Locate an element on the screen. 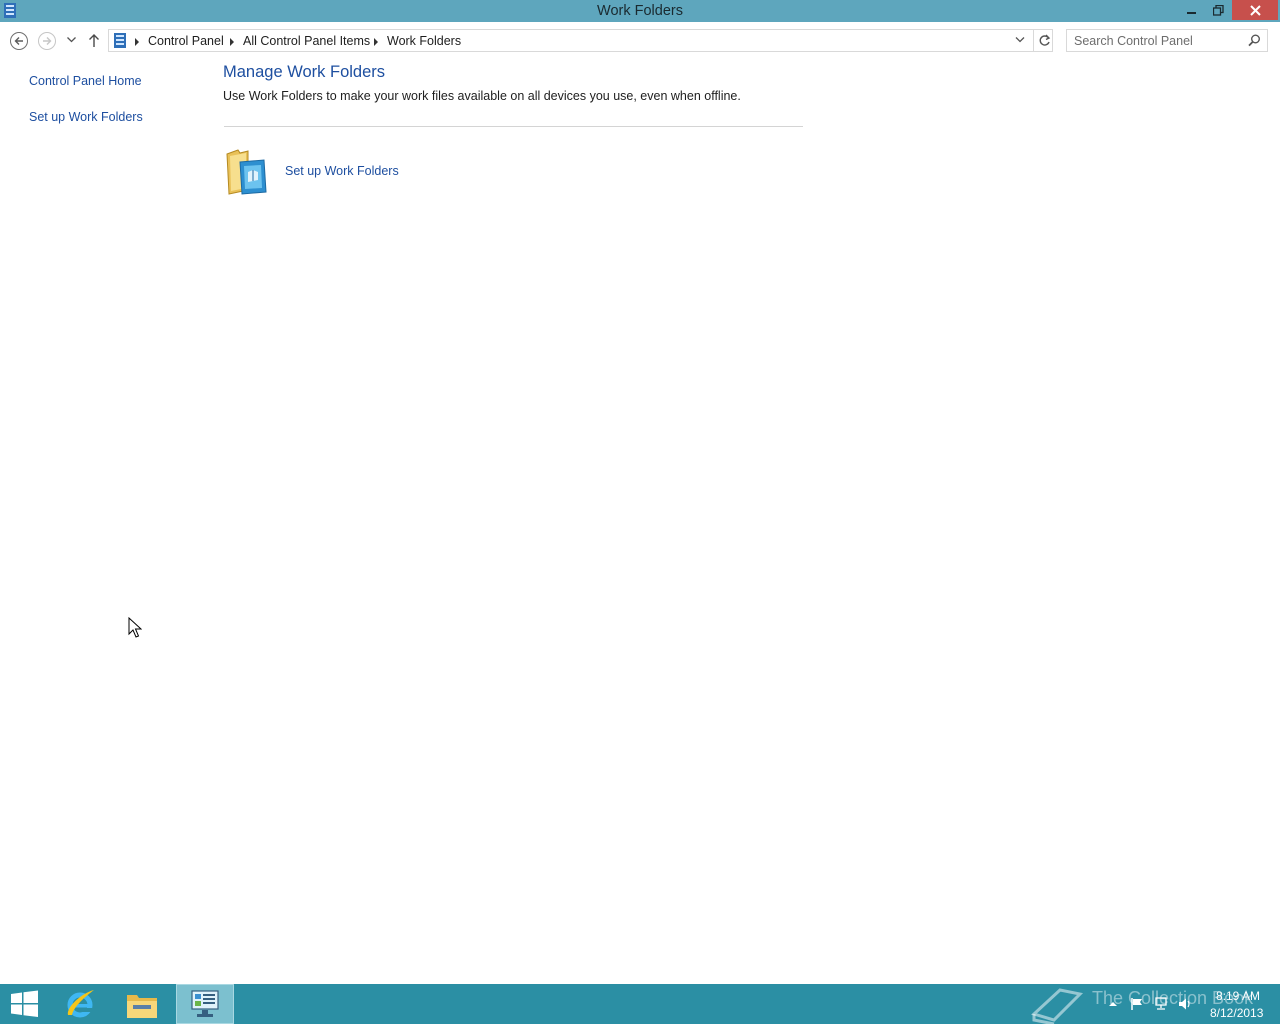  file-explorer-icon is located at coordinates (142, 1006).